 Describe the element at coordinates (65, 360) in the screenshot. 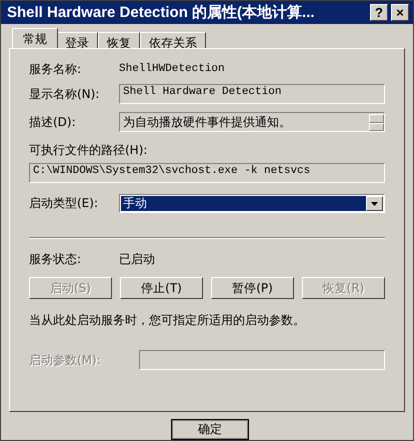

I see `field-label: 启动参数(M):` at that location.